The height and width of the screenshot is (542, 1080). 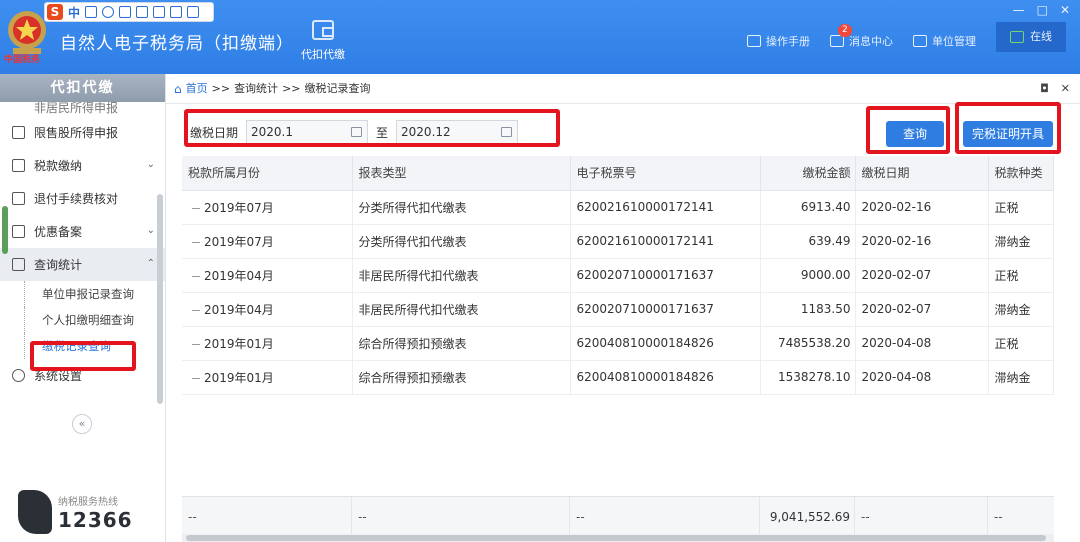 I want to click on sidebar-item-restricted-shares: 限售股所得申报, so click(x=82, y=132).